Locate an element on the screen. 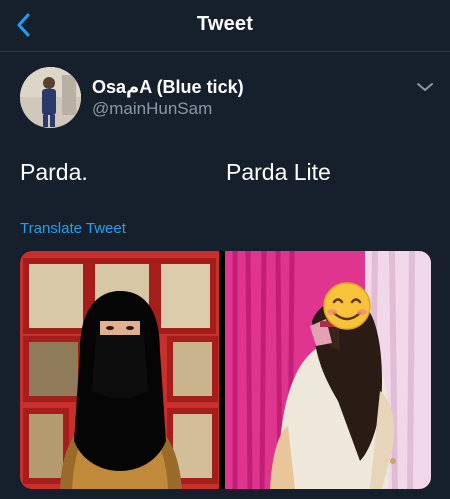 The height and width of the screenshot is (499, 450). top-bar: Tweet is located at coordinates (225, 26).